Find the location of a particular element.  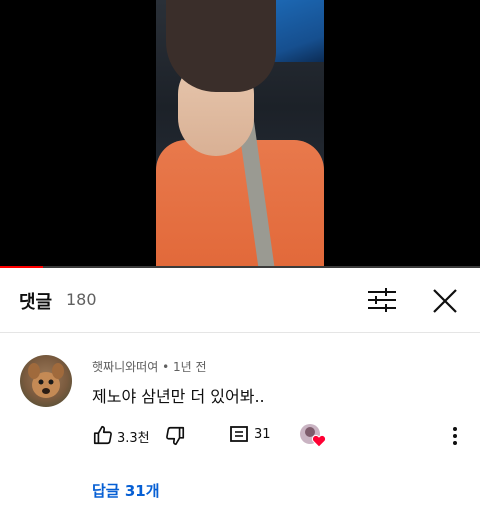

comment-author: 햇짜니와떠여 is located at coordinates (125, 367).